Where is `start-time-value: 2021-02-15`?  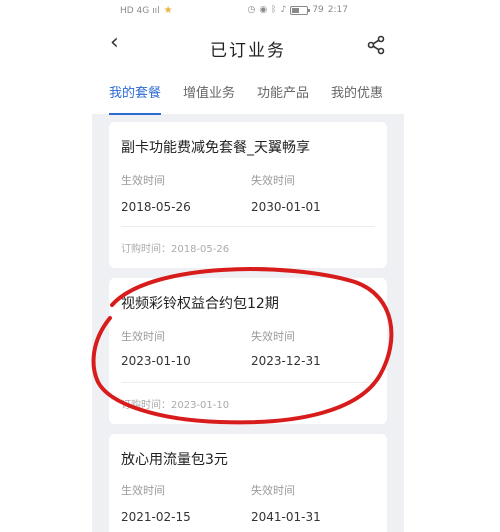
start-time-value: 2021-02-15 is located at coordinates (156, 517).